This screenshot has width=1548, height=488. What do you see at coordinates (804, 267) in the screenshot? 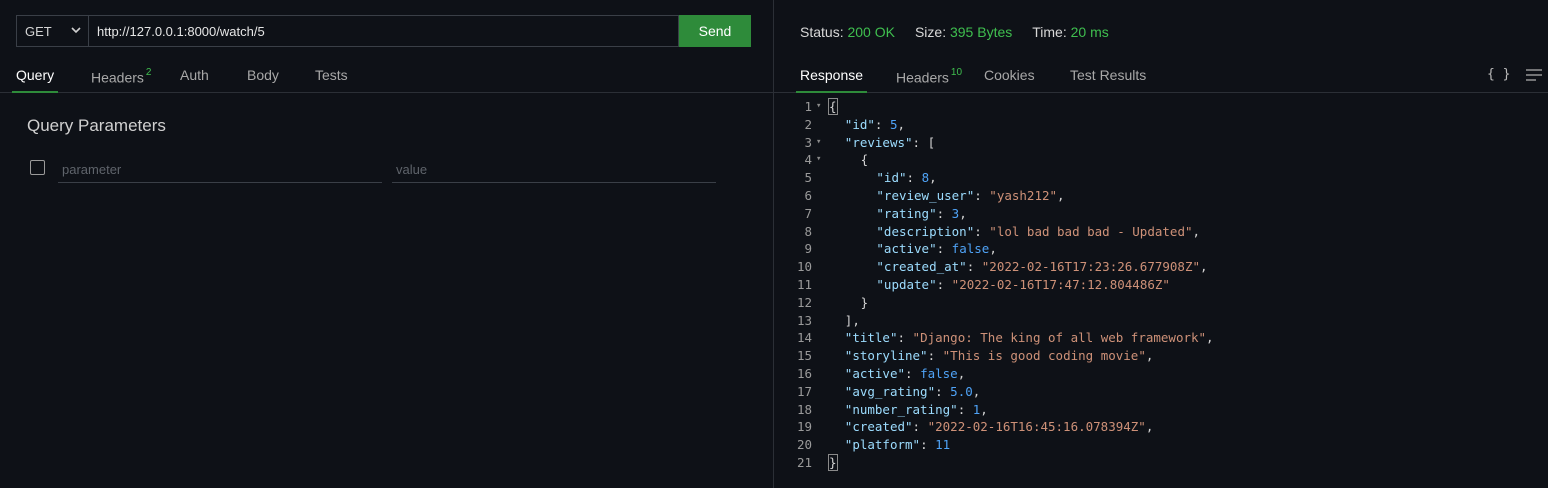
I see `line-number: 10` at bounding box center [804, 267].